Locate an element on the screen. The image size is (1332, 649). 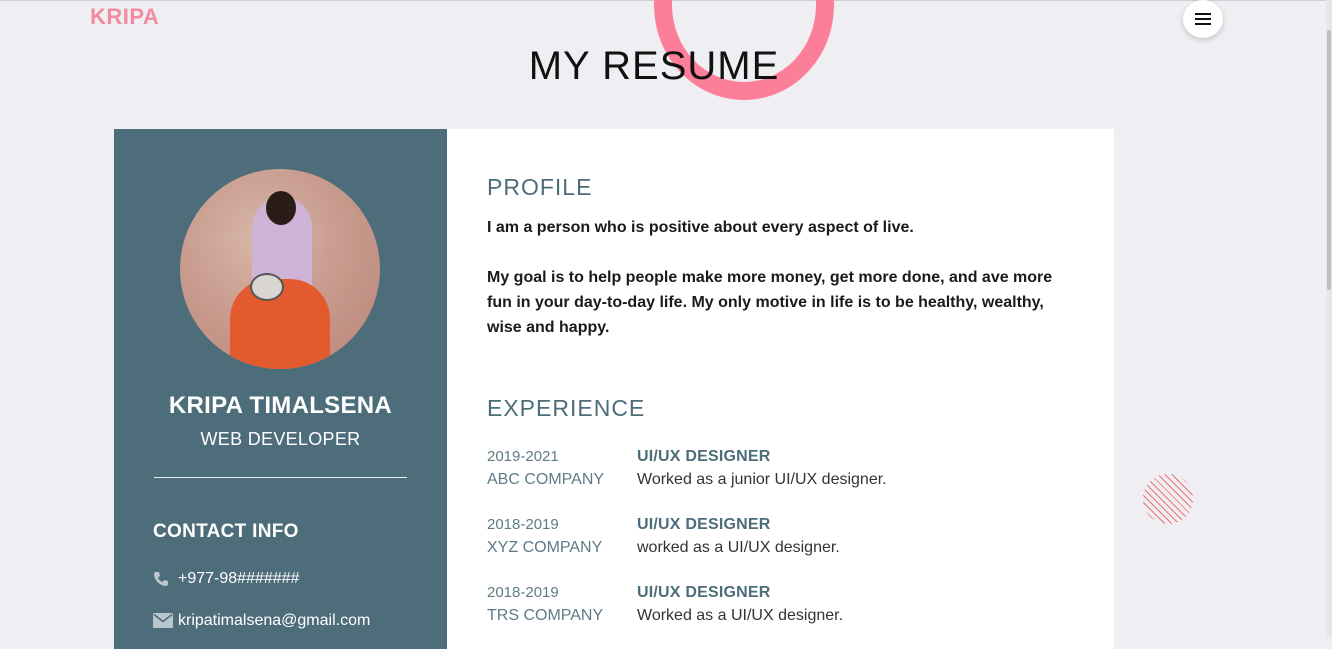
avatar-head is located at coordinates (281, 208).